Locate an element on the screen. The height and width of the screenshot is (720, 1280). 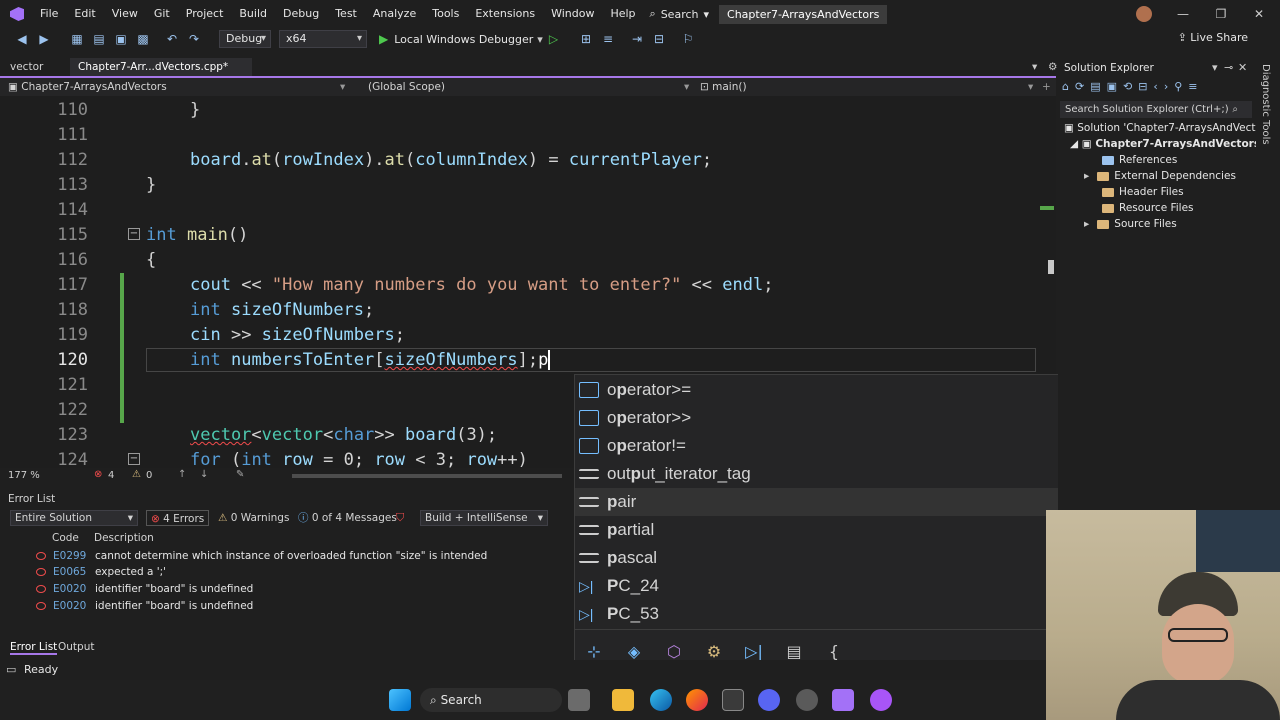
bookmark-icon: ⚐ is located at coordinates (688, 39).